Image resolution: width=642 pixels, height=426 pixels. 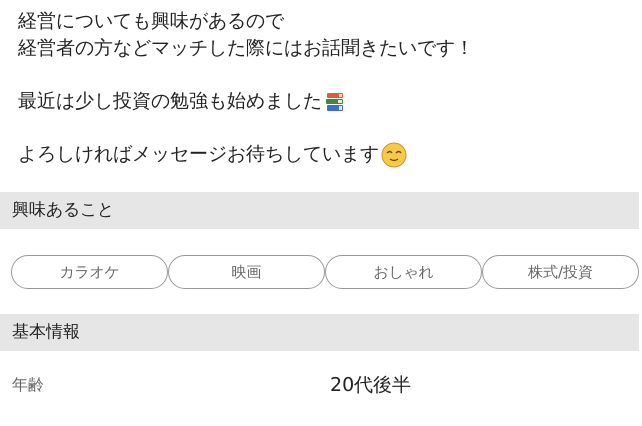 What do you see at coordinates (319, 332) in the screenshot?
I see `section-header: 基本情報` at bounding box center [319, 332].